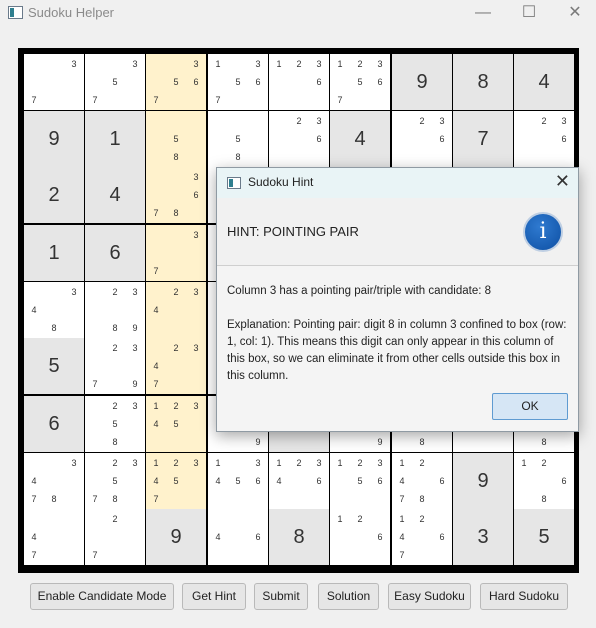 Image resolution: width=596 pixels, height=628 pixels. I want to click on solution-button: Solution, so click(348, 596).